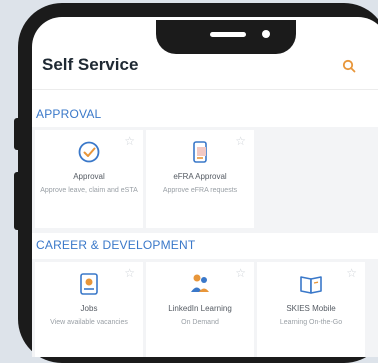  I want to click on section-career-header: CAREER & DEVELOPMENT, so click(116, 245).